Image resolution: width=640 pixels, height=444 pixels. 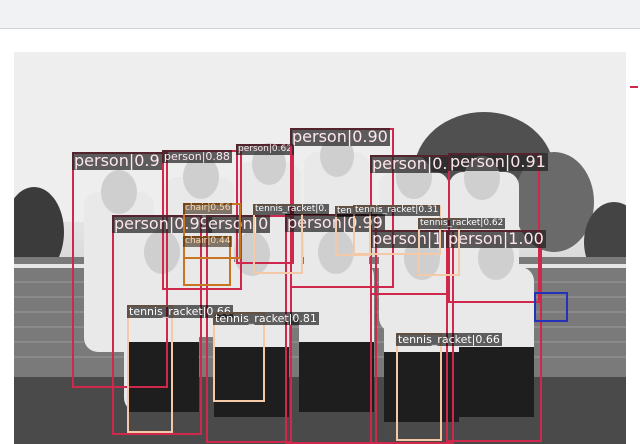 I want to click on detection-box-other, so click(x=551, y=307).